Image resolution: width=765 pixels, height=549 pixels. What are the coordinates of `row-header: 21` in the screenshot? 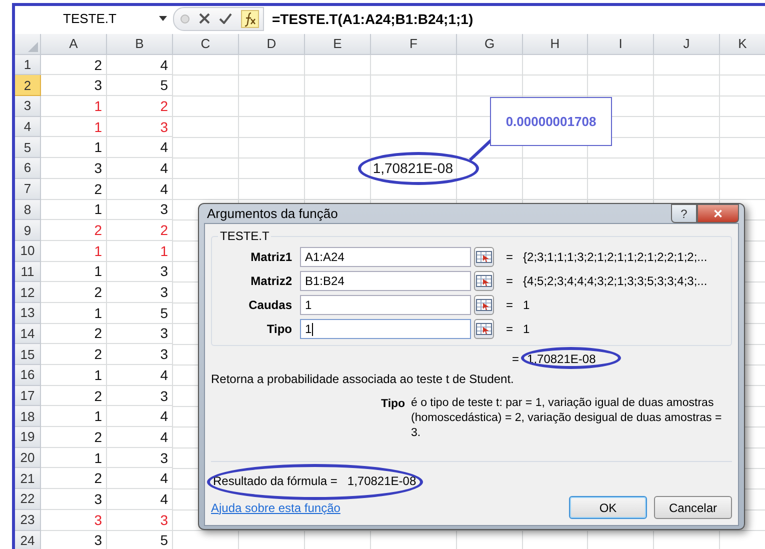 It's located at (28, 479).